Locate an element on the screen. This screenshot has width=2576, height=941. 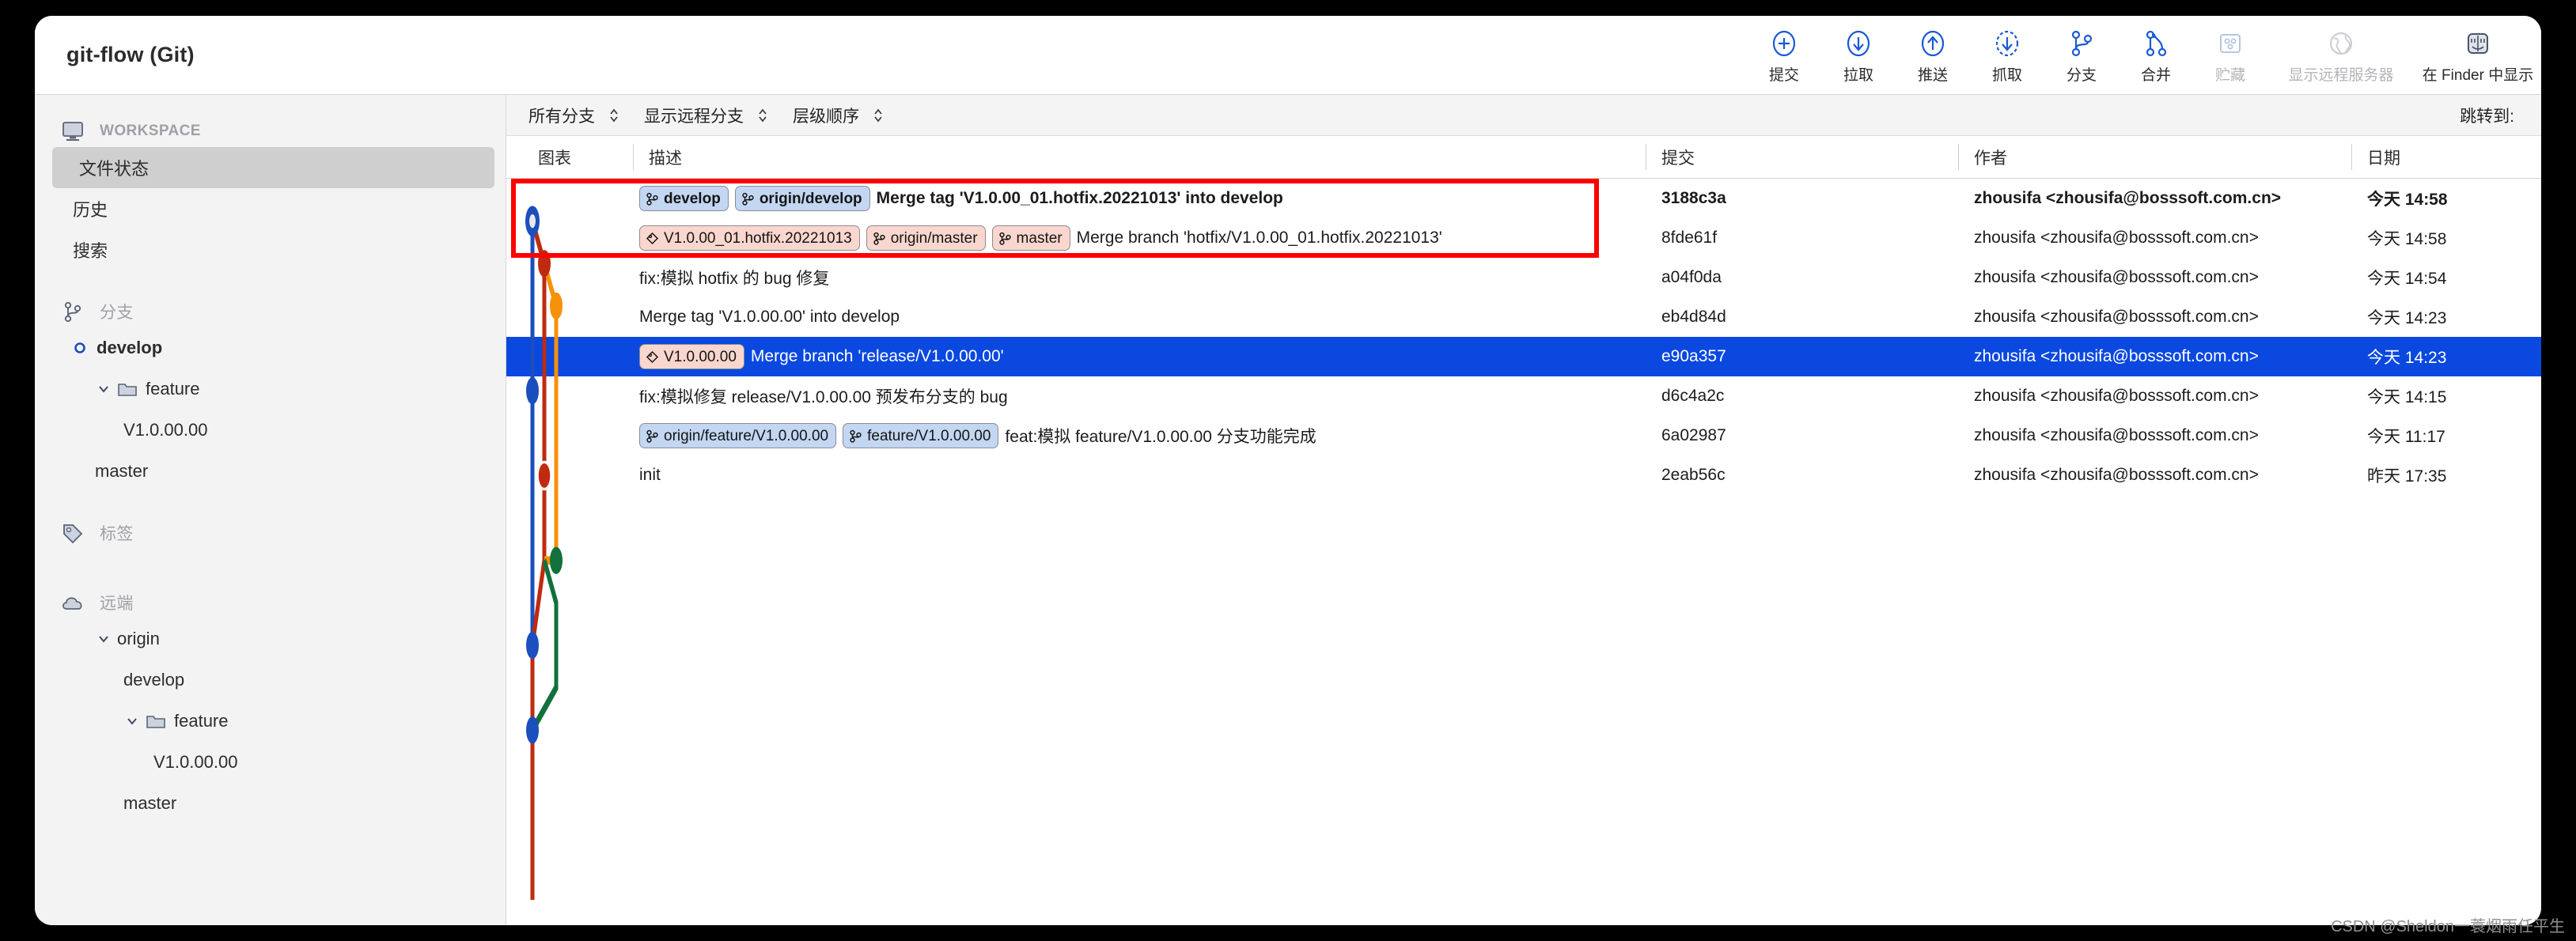
toolbar-button-show-in-finder: 在 Finder 中显示 is located at coordinates (2478, 53).